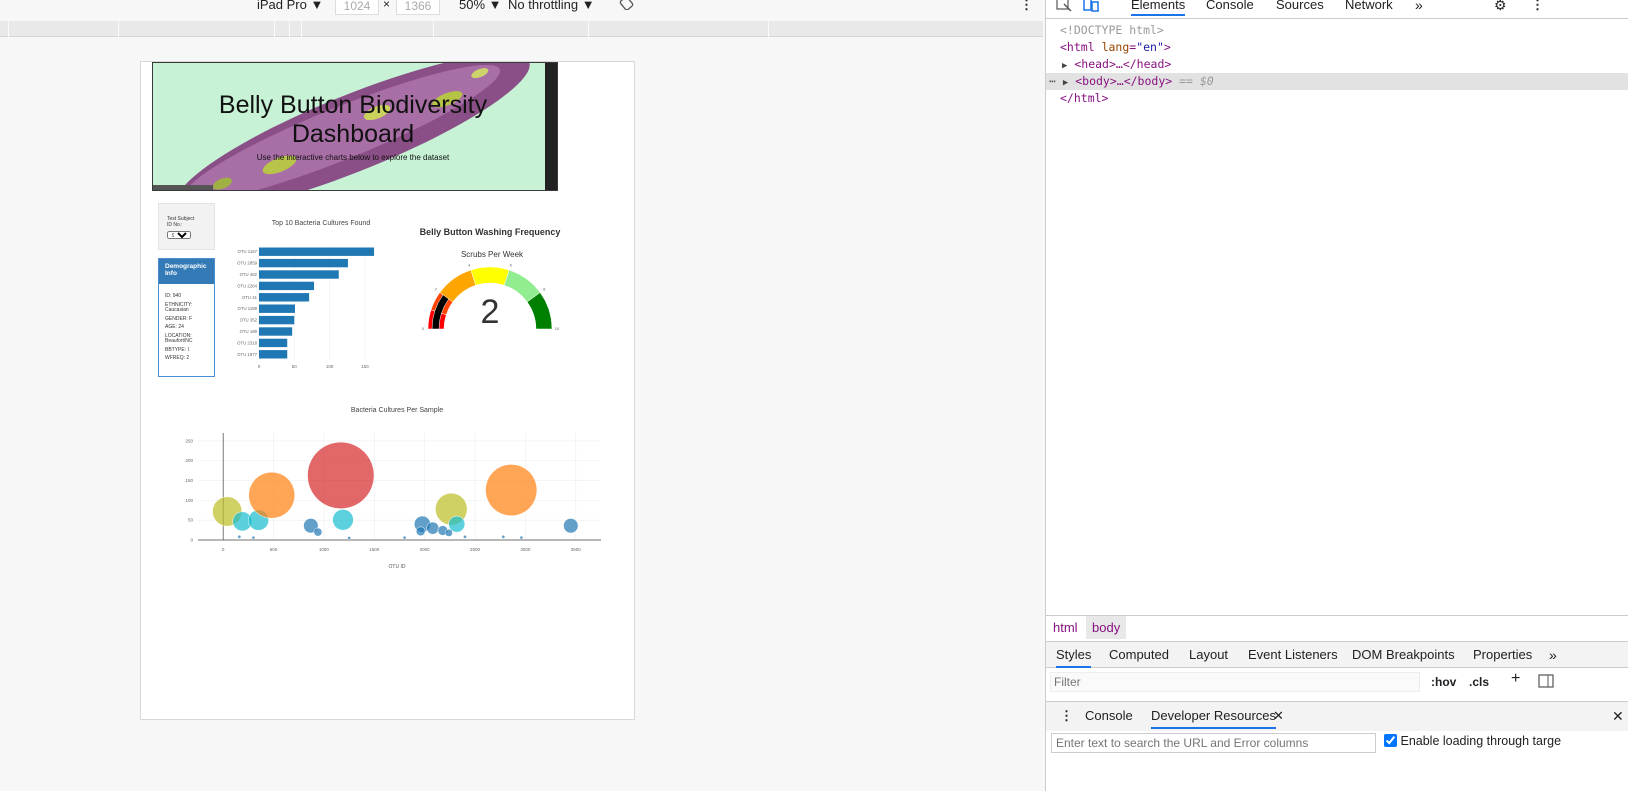 This screenshot has height=791, width=1628. Describe the element at coordinates (469, 264) in the screenshot. I see `gauge-tick-label: 4` at that location.